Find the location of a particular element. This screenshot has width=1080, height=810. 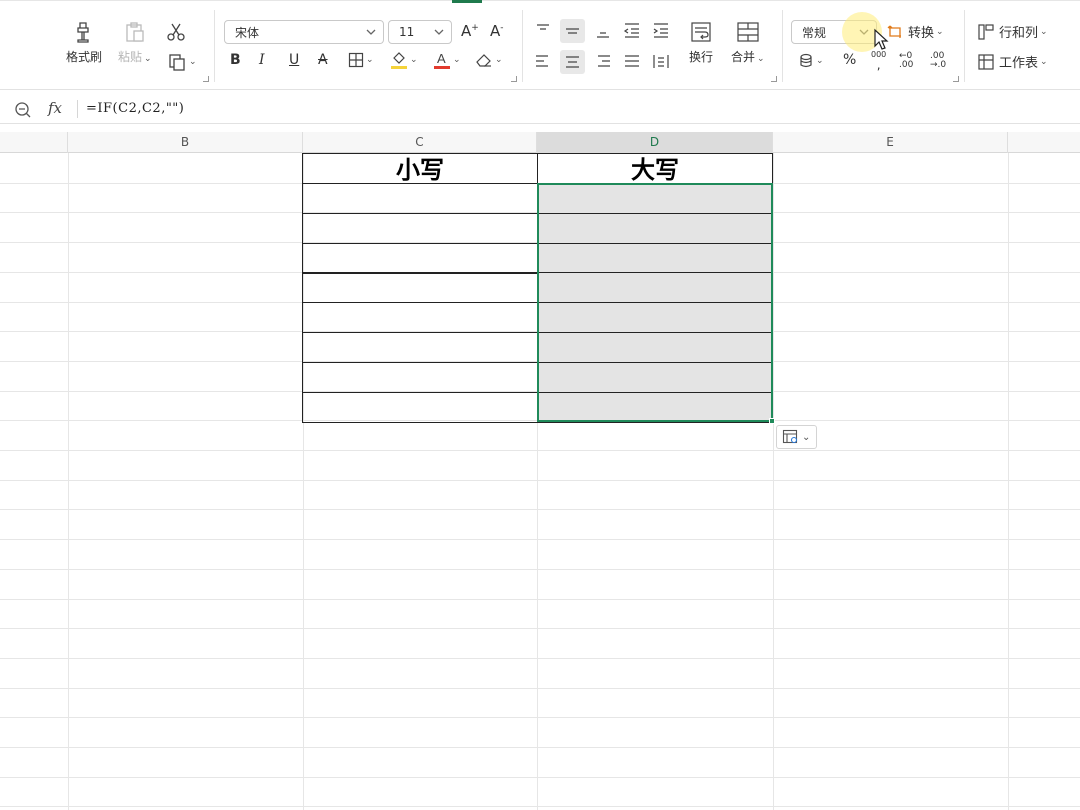

quick-analysis-dropdown-icon: ⌄ is located at coordinates (806, 437).